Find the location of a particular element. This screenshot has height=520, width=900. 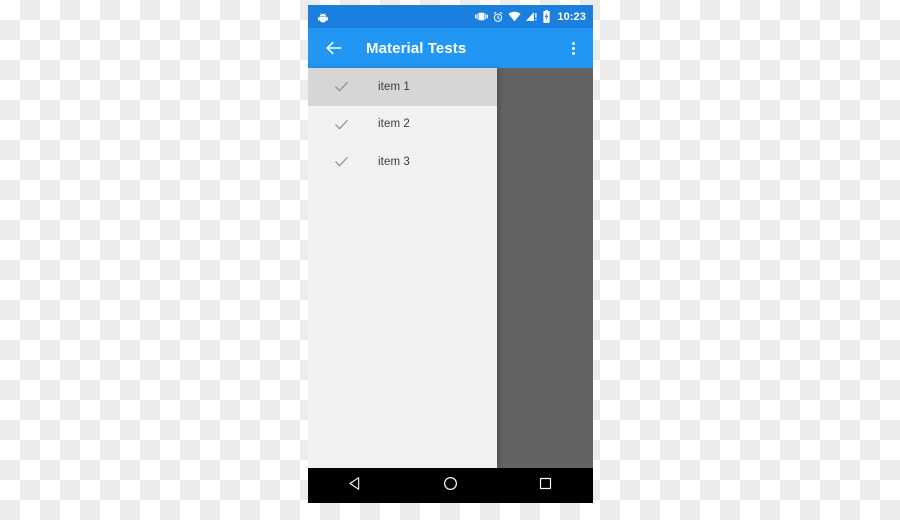

drawer-item-2: item 2 is located at coordinates (402, 125).